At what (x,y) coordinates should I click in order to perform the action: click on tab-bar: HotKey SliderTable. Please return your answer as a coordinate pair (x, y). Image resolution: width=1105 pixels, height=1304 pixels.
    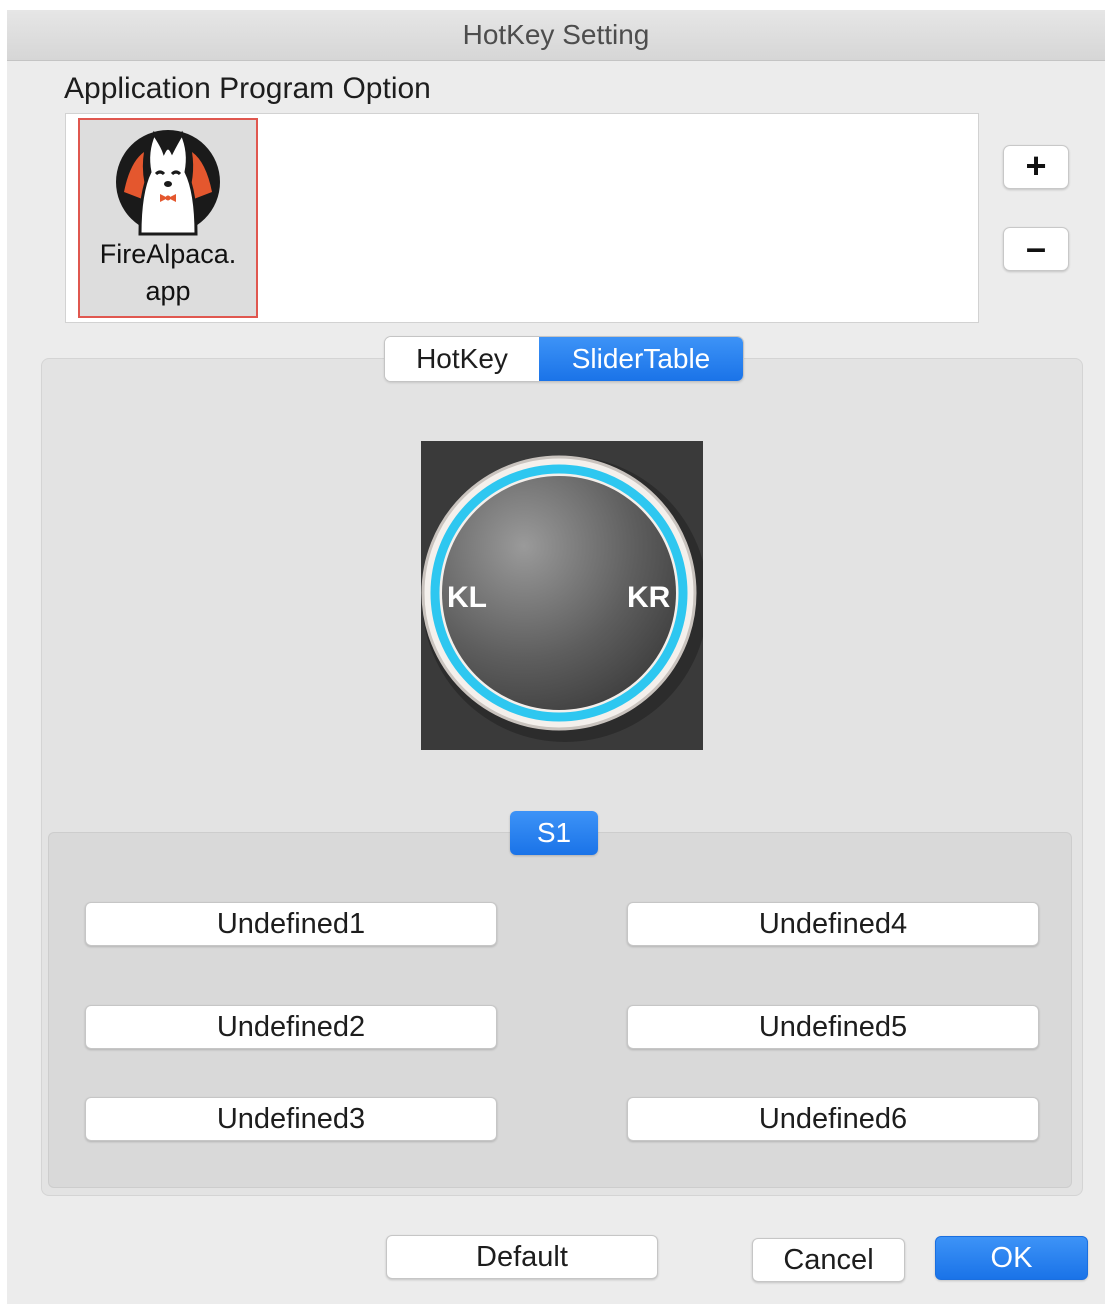
    Looking at the image, I should click on (564, 359).